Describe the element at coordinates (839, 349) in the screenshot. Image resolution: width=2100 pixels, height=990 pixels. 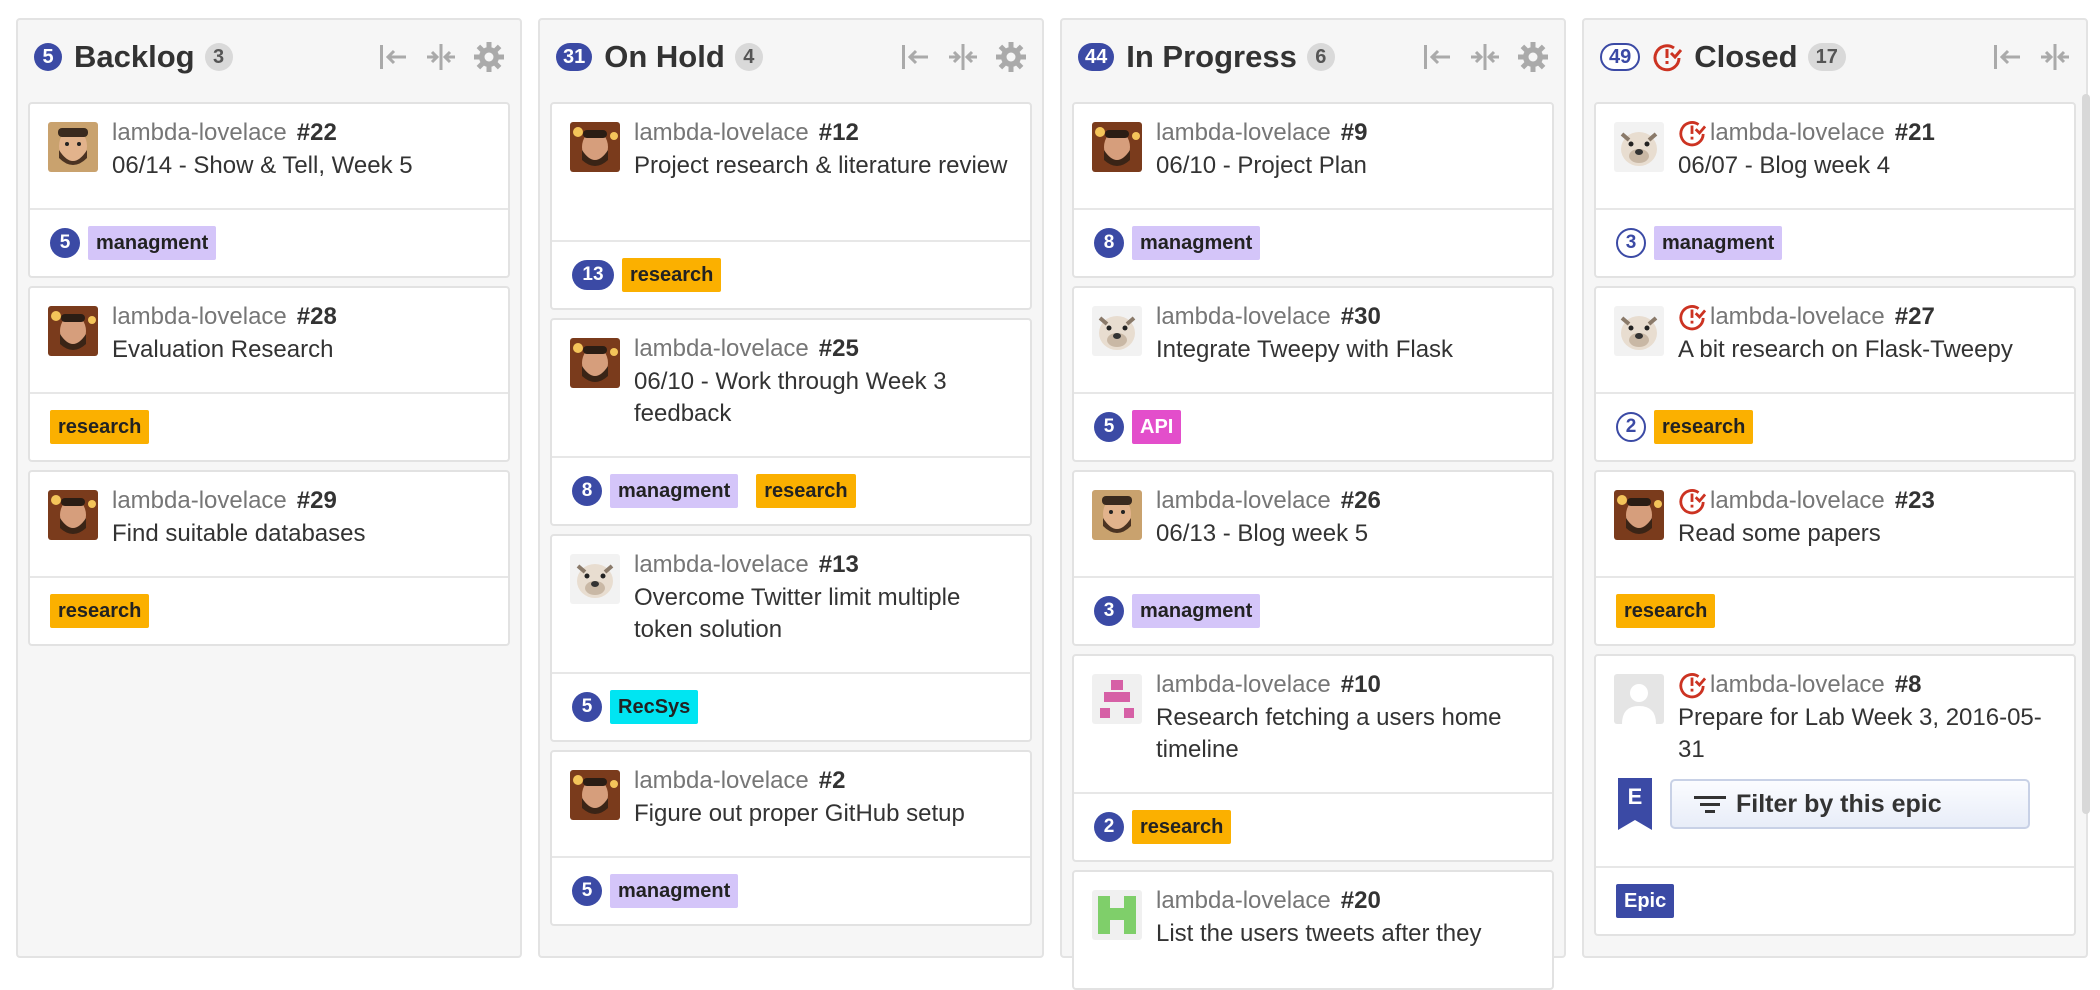
I see `issue-number: #25` at that location.